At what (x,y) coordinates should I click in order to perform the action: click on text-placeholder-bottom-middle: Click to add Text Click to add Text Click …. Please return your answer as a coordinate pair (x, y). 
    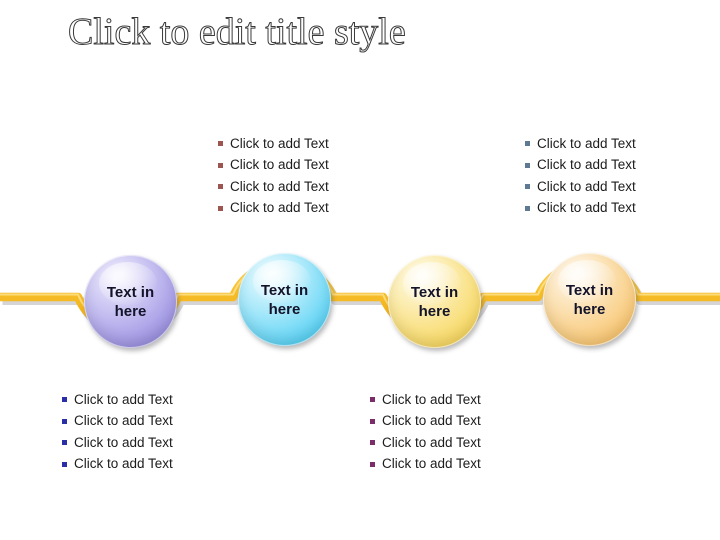
    Looking at the image, I should click on (425, 432).